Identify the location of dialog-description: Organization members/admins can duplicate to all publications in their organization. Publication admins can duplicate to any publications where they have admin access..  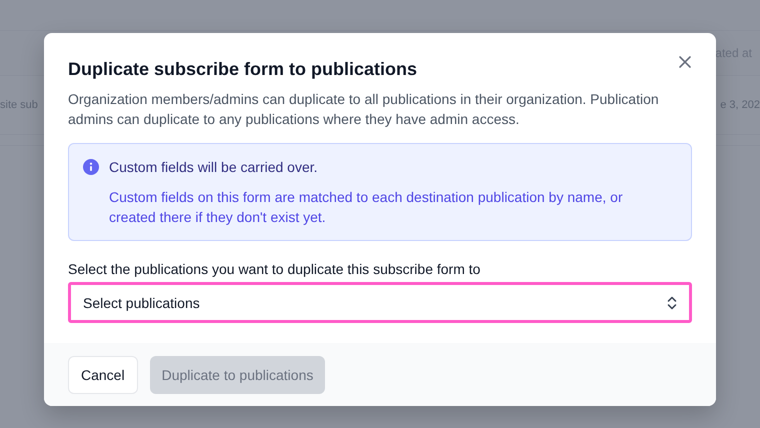
(364, 109).